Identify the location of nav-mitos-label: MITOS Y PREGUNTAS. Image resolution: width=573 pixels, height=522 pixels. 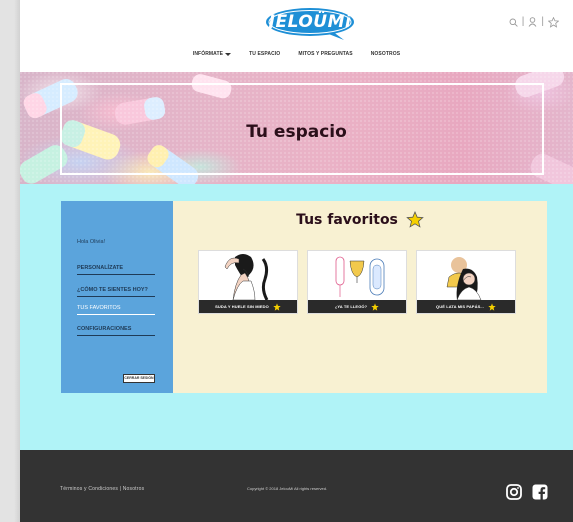
(325, 54).